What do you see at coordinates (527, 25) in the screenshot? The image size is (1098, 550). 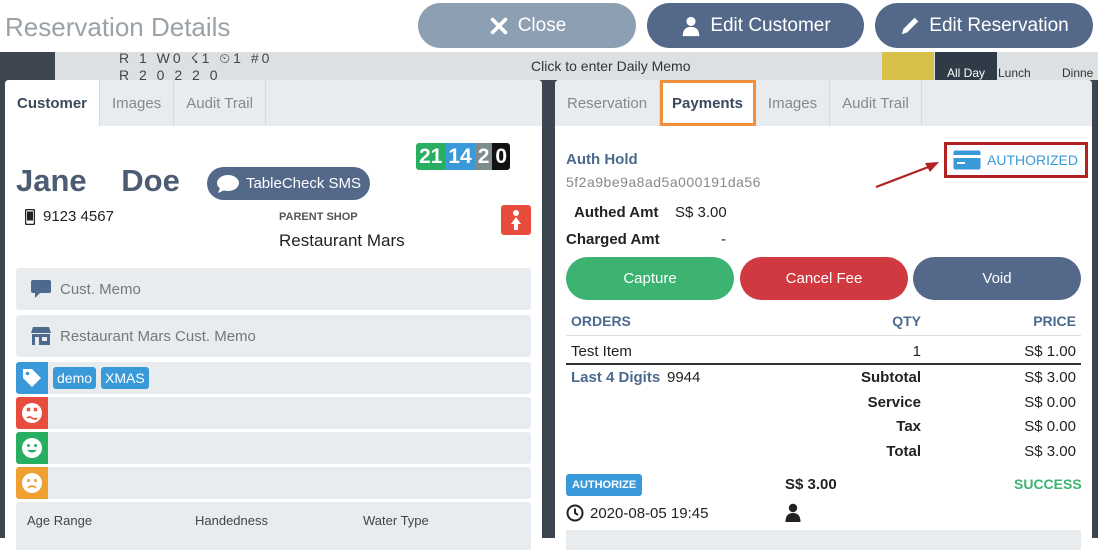 I see `close-button: Close` at bounding box center [527, 25].